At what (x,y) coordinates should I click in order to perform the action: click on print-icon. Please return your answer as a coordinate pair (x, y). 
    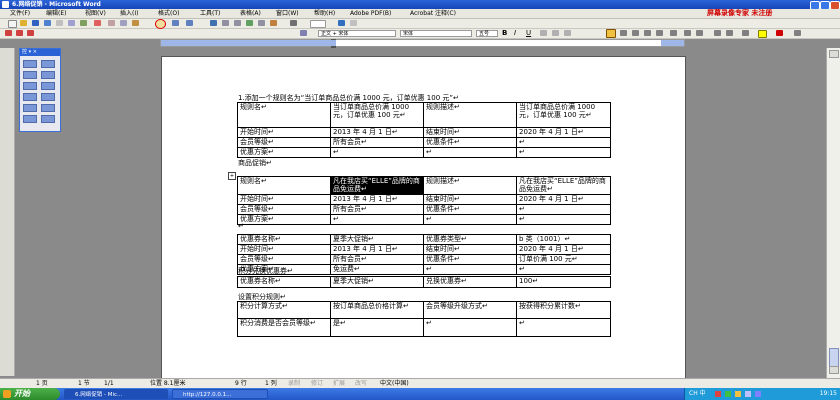
    Looking at the image, I should click on (59, 23).